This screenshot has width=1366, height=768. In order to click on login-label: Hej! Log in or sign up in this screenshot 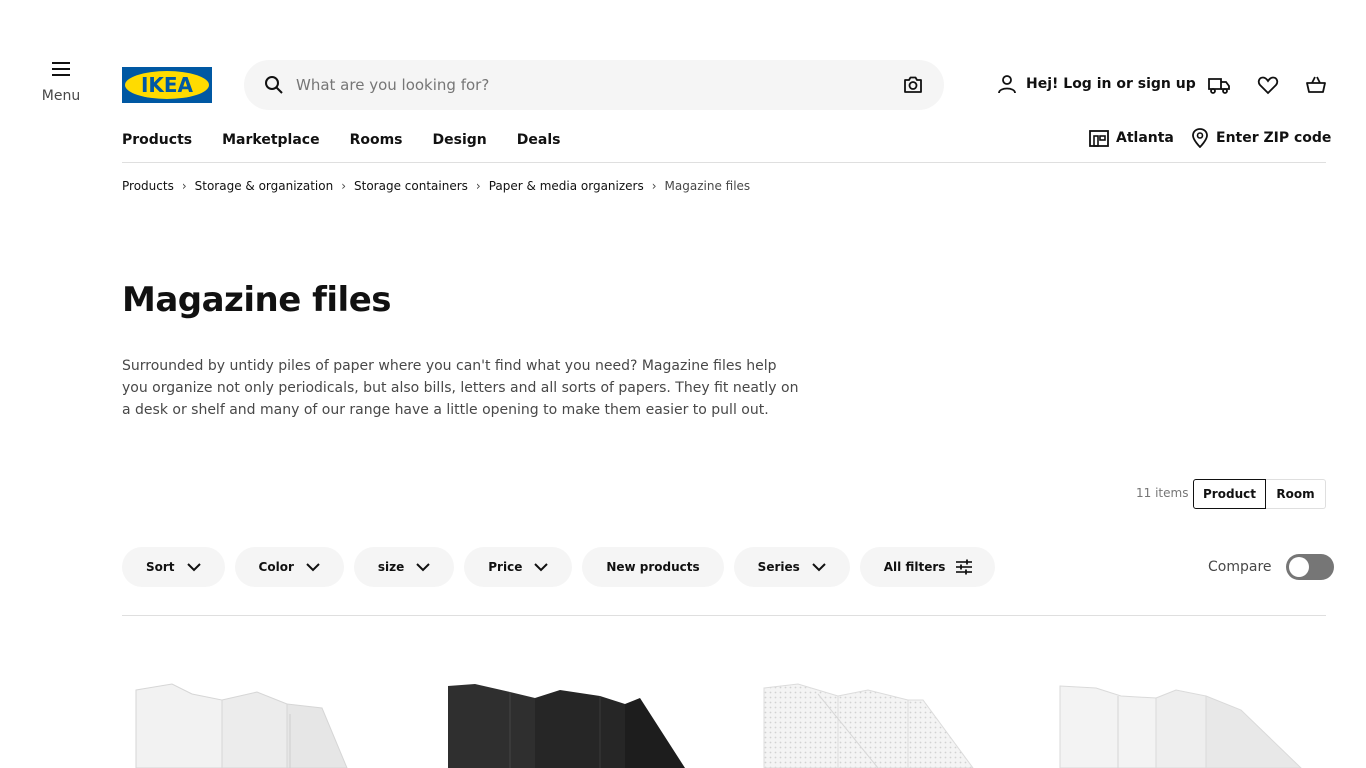, I will do `click(1111, 84)`.